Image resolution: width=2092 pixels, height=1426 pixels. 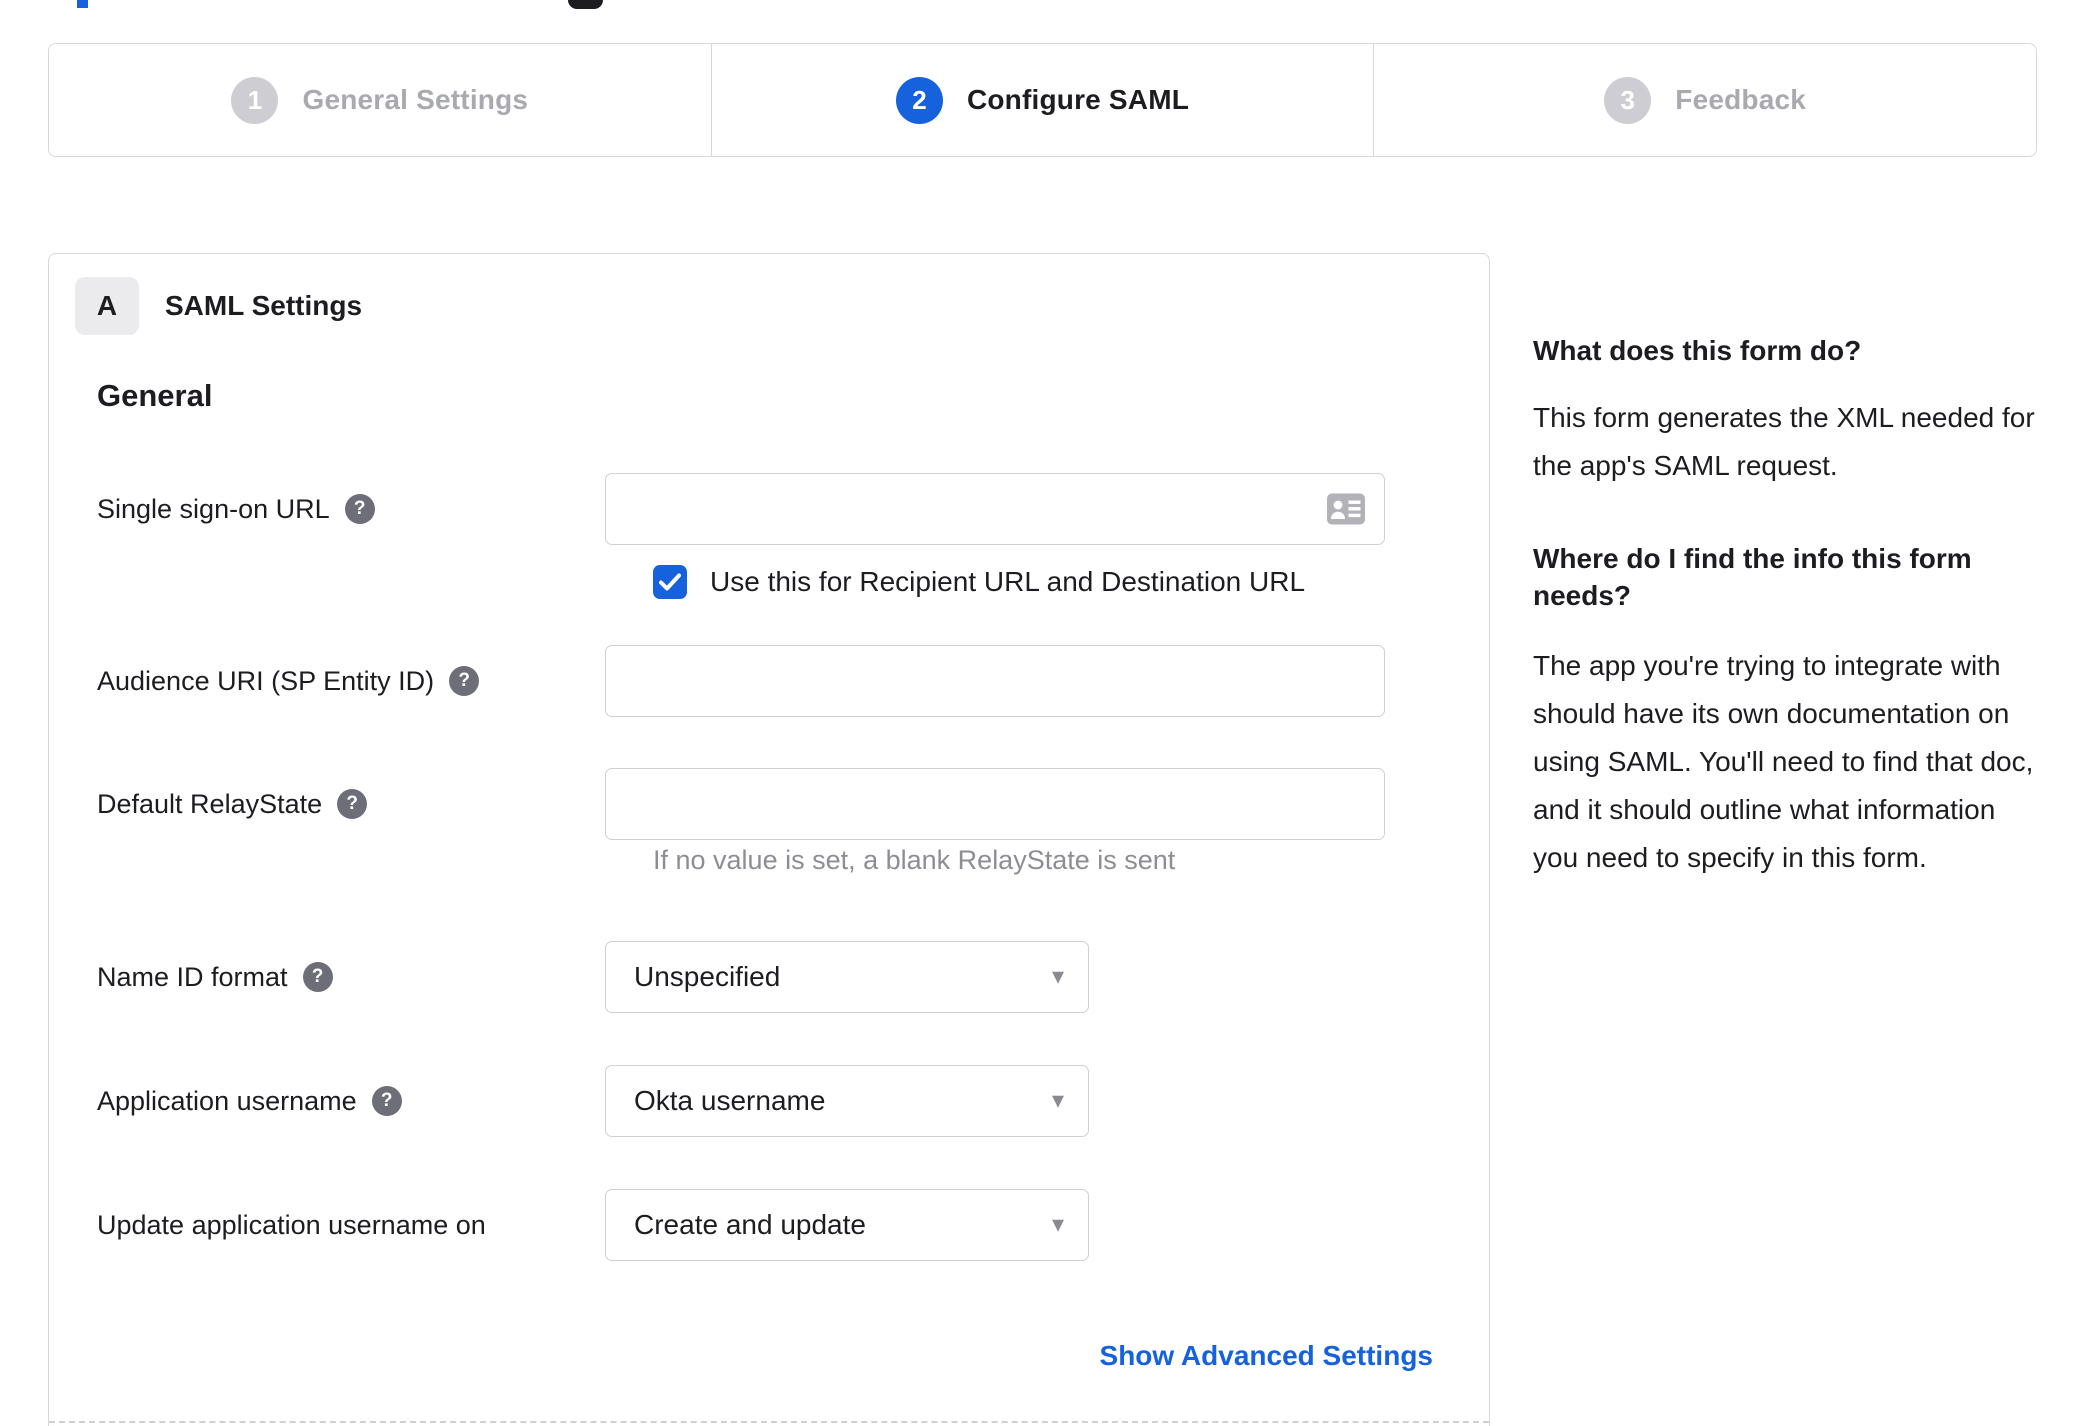 I want to click on field-label: Application username ?, so click(x=327, y=1101).